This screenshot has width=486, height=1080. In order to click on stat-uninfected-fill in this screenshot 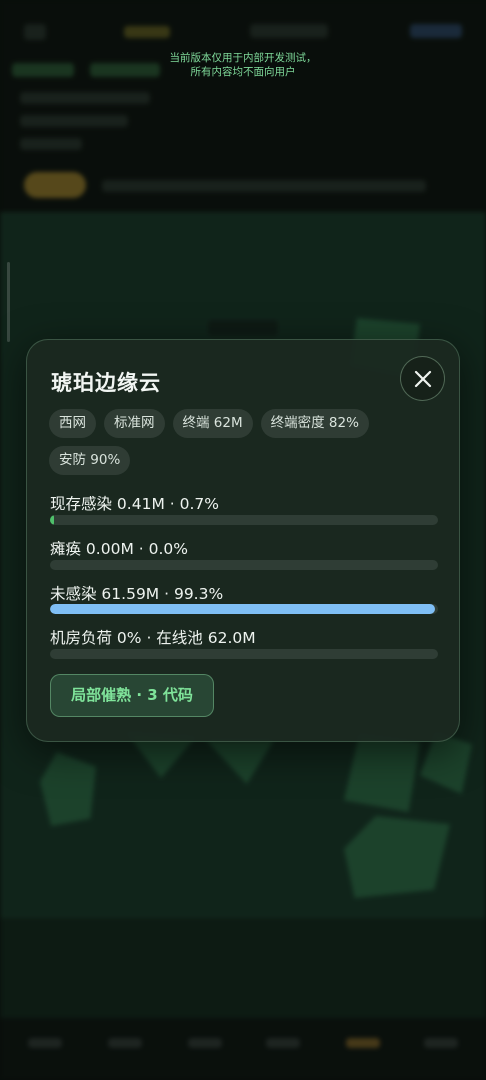, I will do `click(243, 609)`.